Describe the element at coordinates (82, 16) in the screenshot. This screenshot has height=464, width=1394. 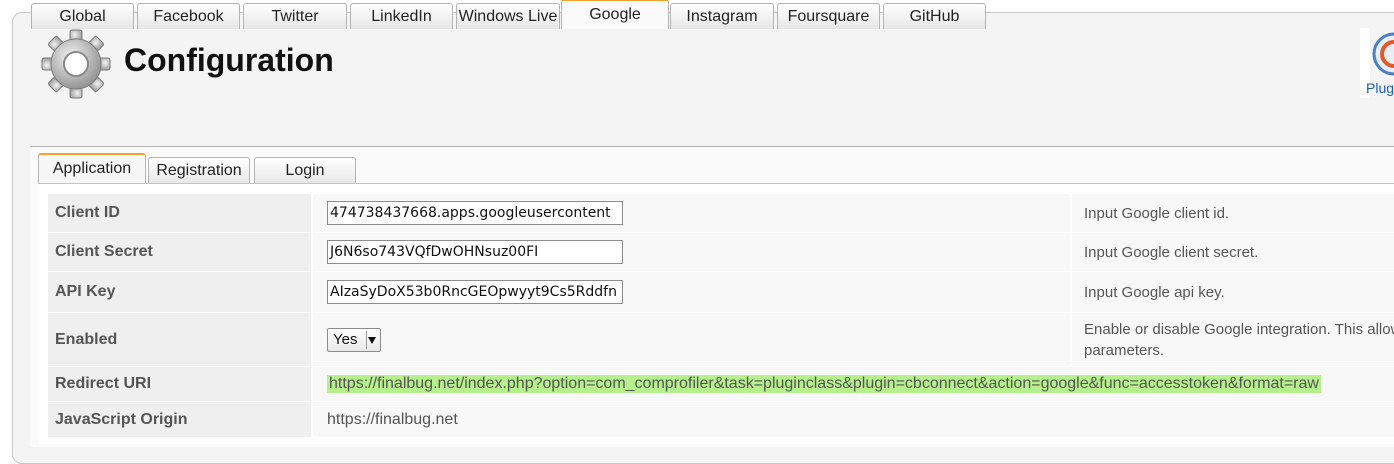
I see `tab-global: Global` at that location.